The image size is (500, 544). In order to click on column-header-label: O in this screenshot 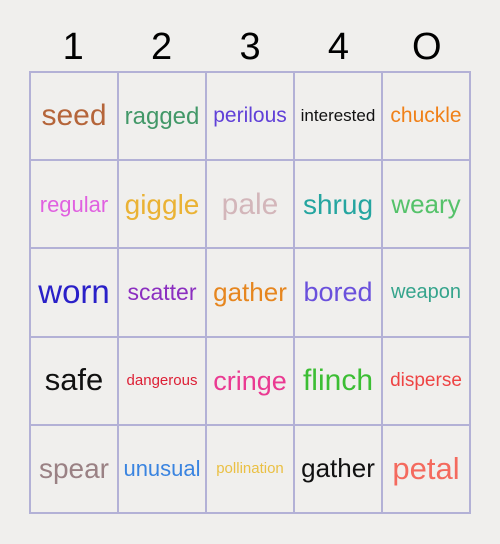, I will do `click(427, 46)`.